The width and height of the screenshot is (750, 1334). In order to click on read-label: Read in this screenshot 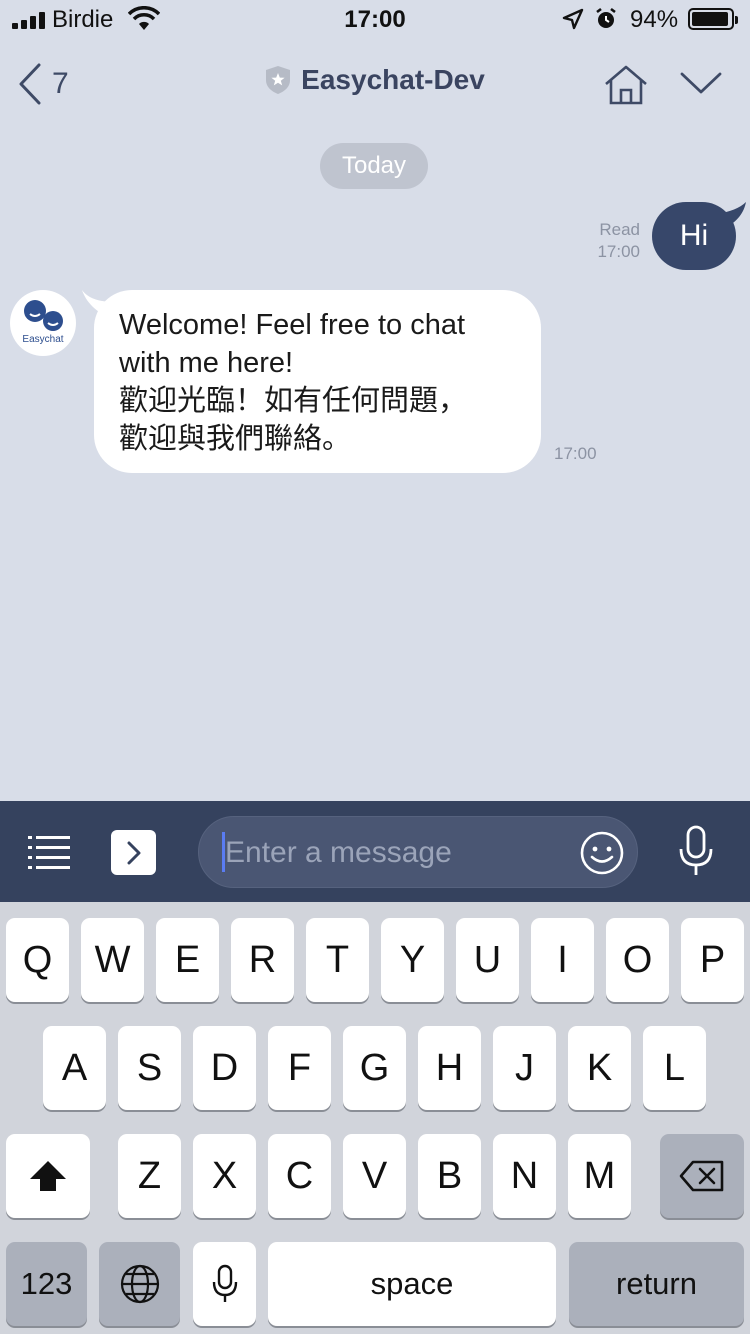, I will do `click(619, 229)`.